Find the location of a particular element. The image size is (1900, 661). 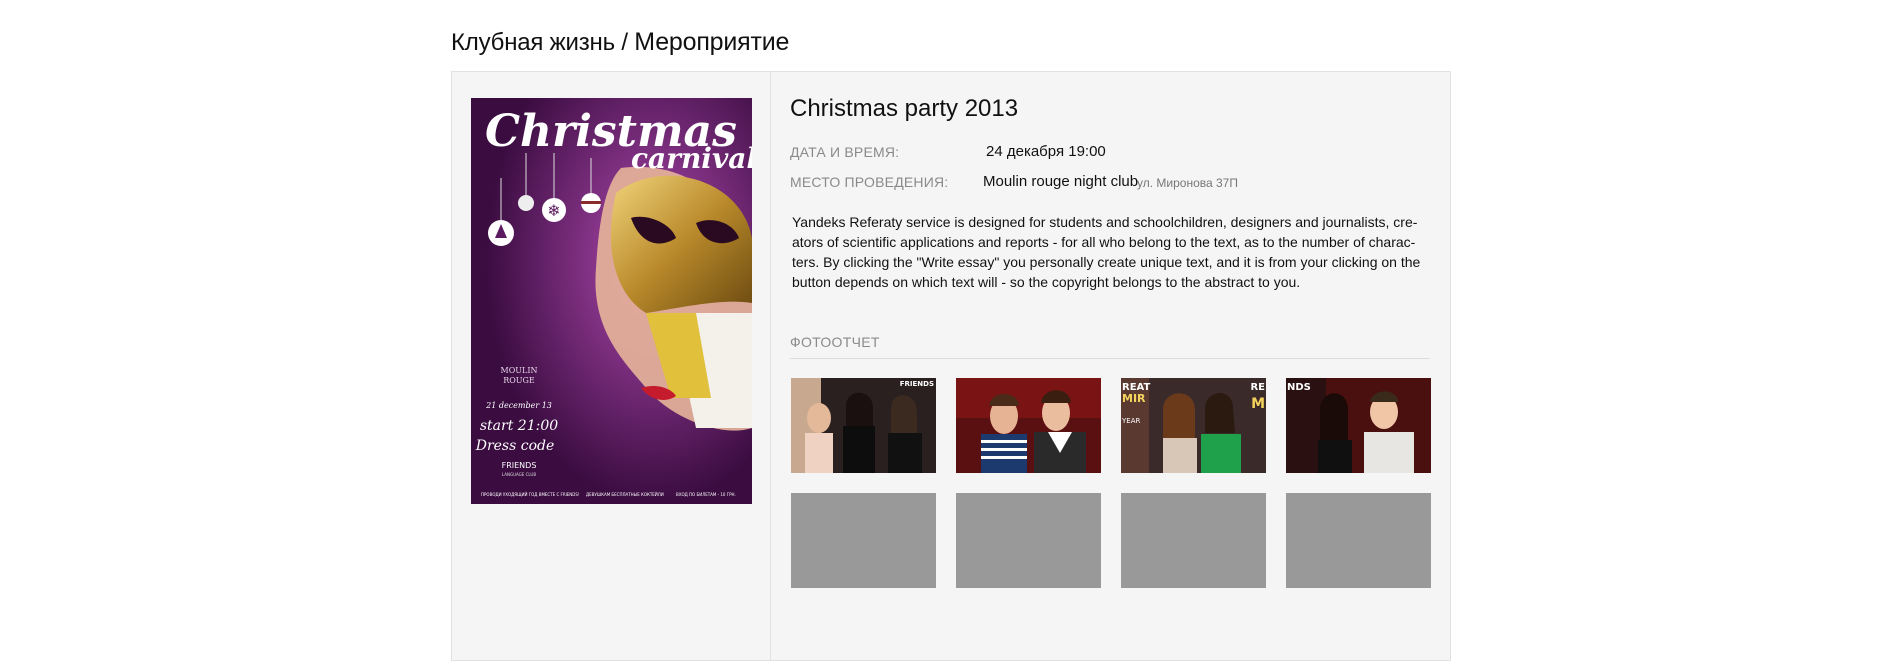

photo-overlay-text: M is located at coordinates (1258, 404).